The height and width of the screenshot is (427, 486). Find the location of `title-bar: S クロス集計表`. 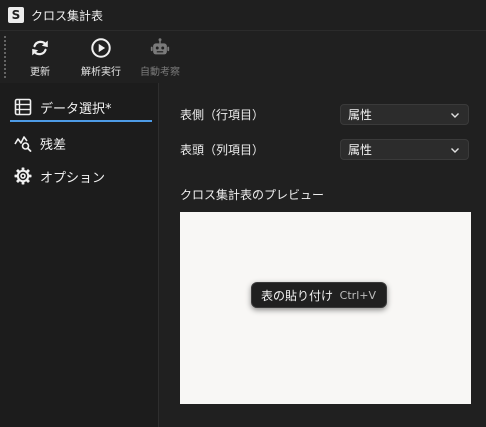

title-bar: S クロス集計表 is located at coordinates (243, 15).